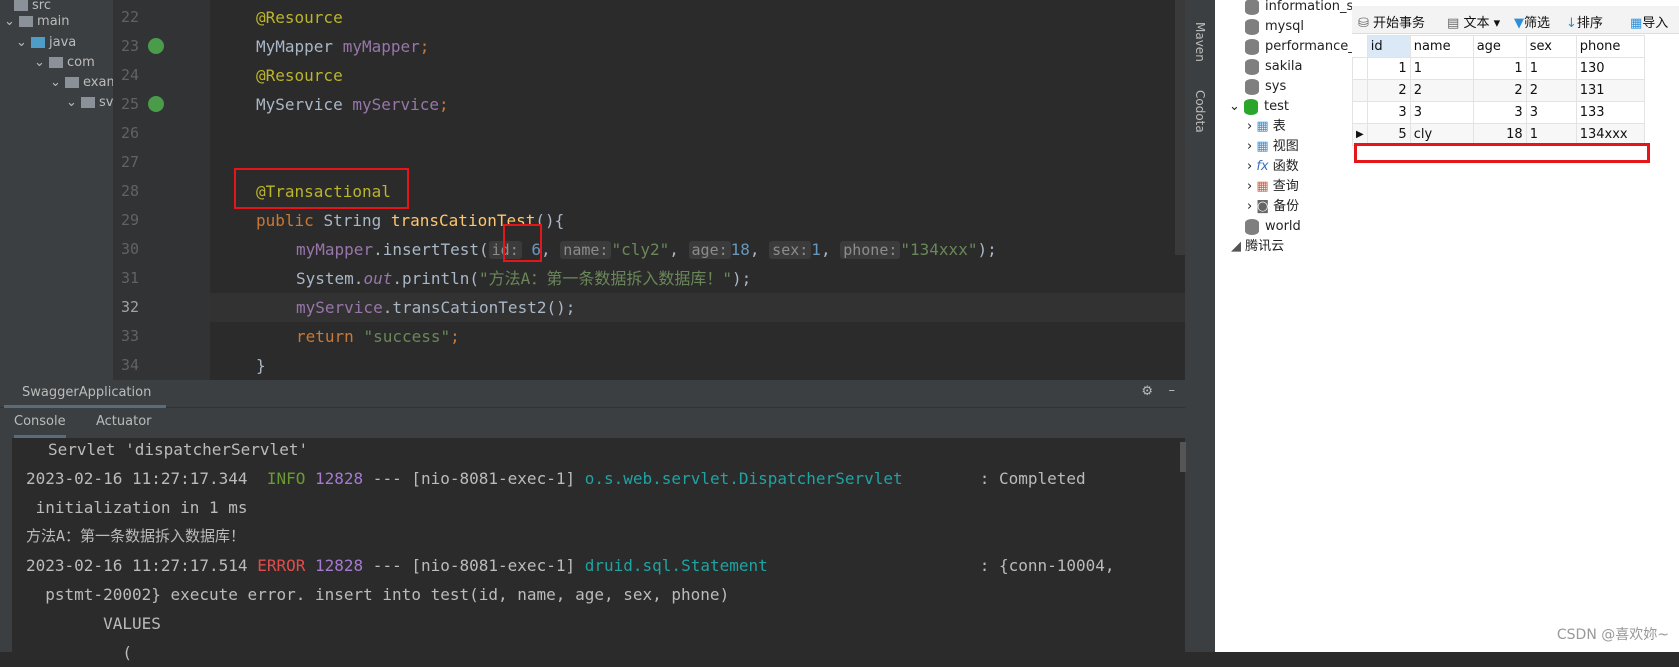  Describe the element at coordinates (130, 162) in the screenshot. I see `line-number: 27` at that location.